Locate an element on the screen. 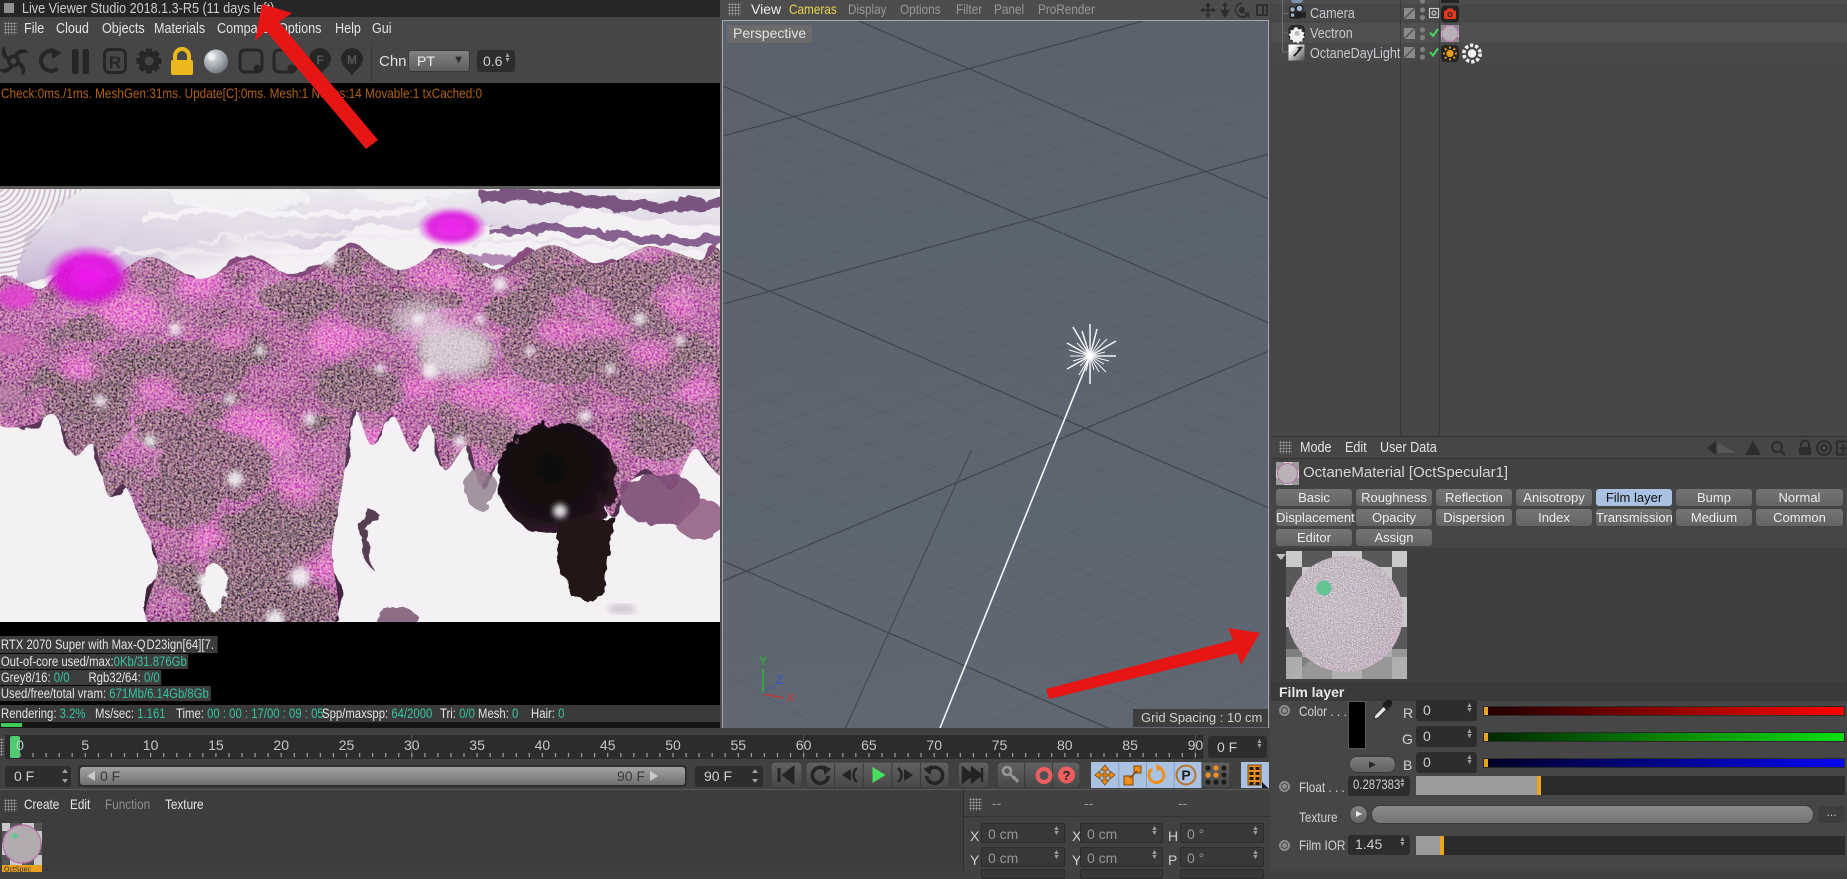 The height and width of the screenshot is (879, 1847). svg-text: 0 is located at coordinates (20, 745).